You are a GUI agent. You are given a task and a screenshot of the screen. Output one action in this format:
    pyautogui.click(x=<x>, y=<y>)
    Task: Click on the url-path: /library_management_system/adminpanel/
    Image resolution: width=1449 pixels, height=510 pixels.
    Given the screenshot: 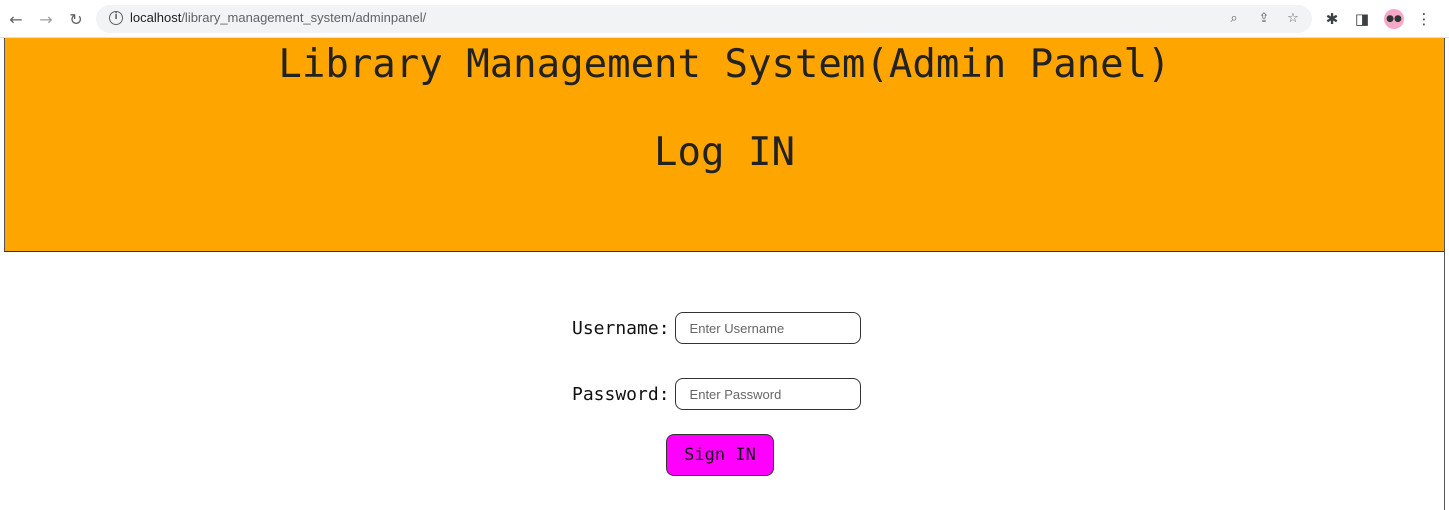 What is the action you would take?
    pyautogui.click(x=304, y=17)
    